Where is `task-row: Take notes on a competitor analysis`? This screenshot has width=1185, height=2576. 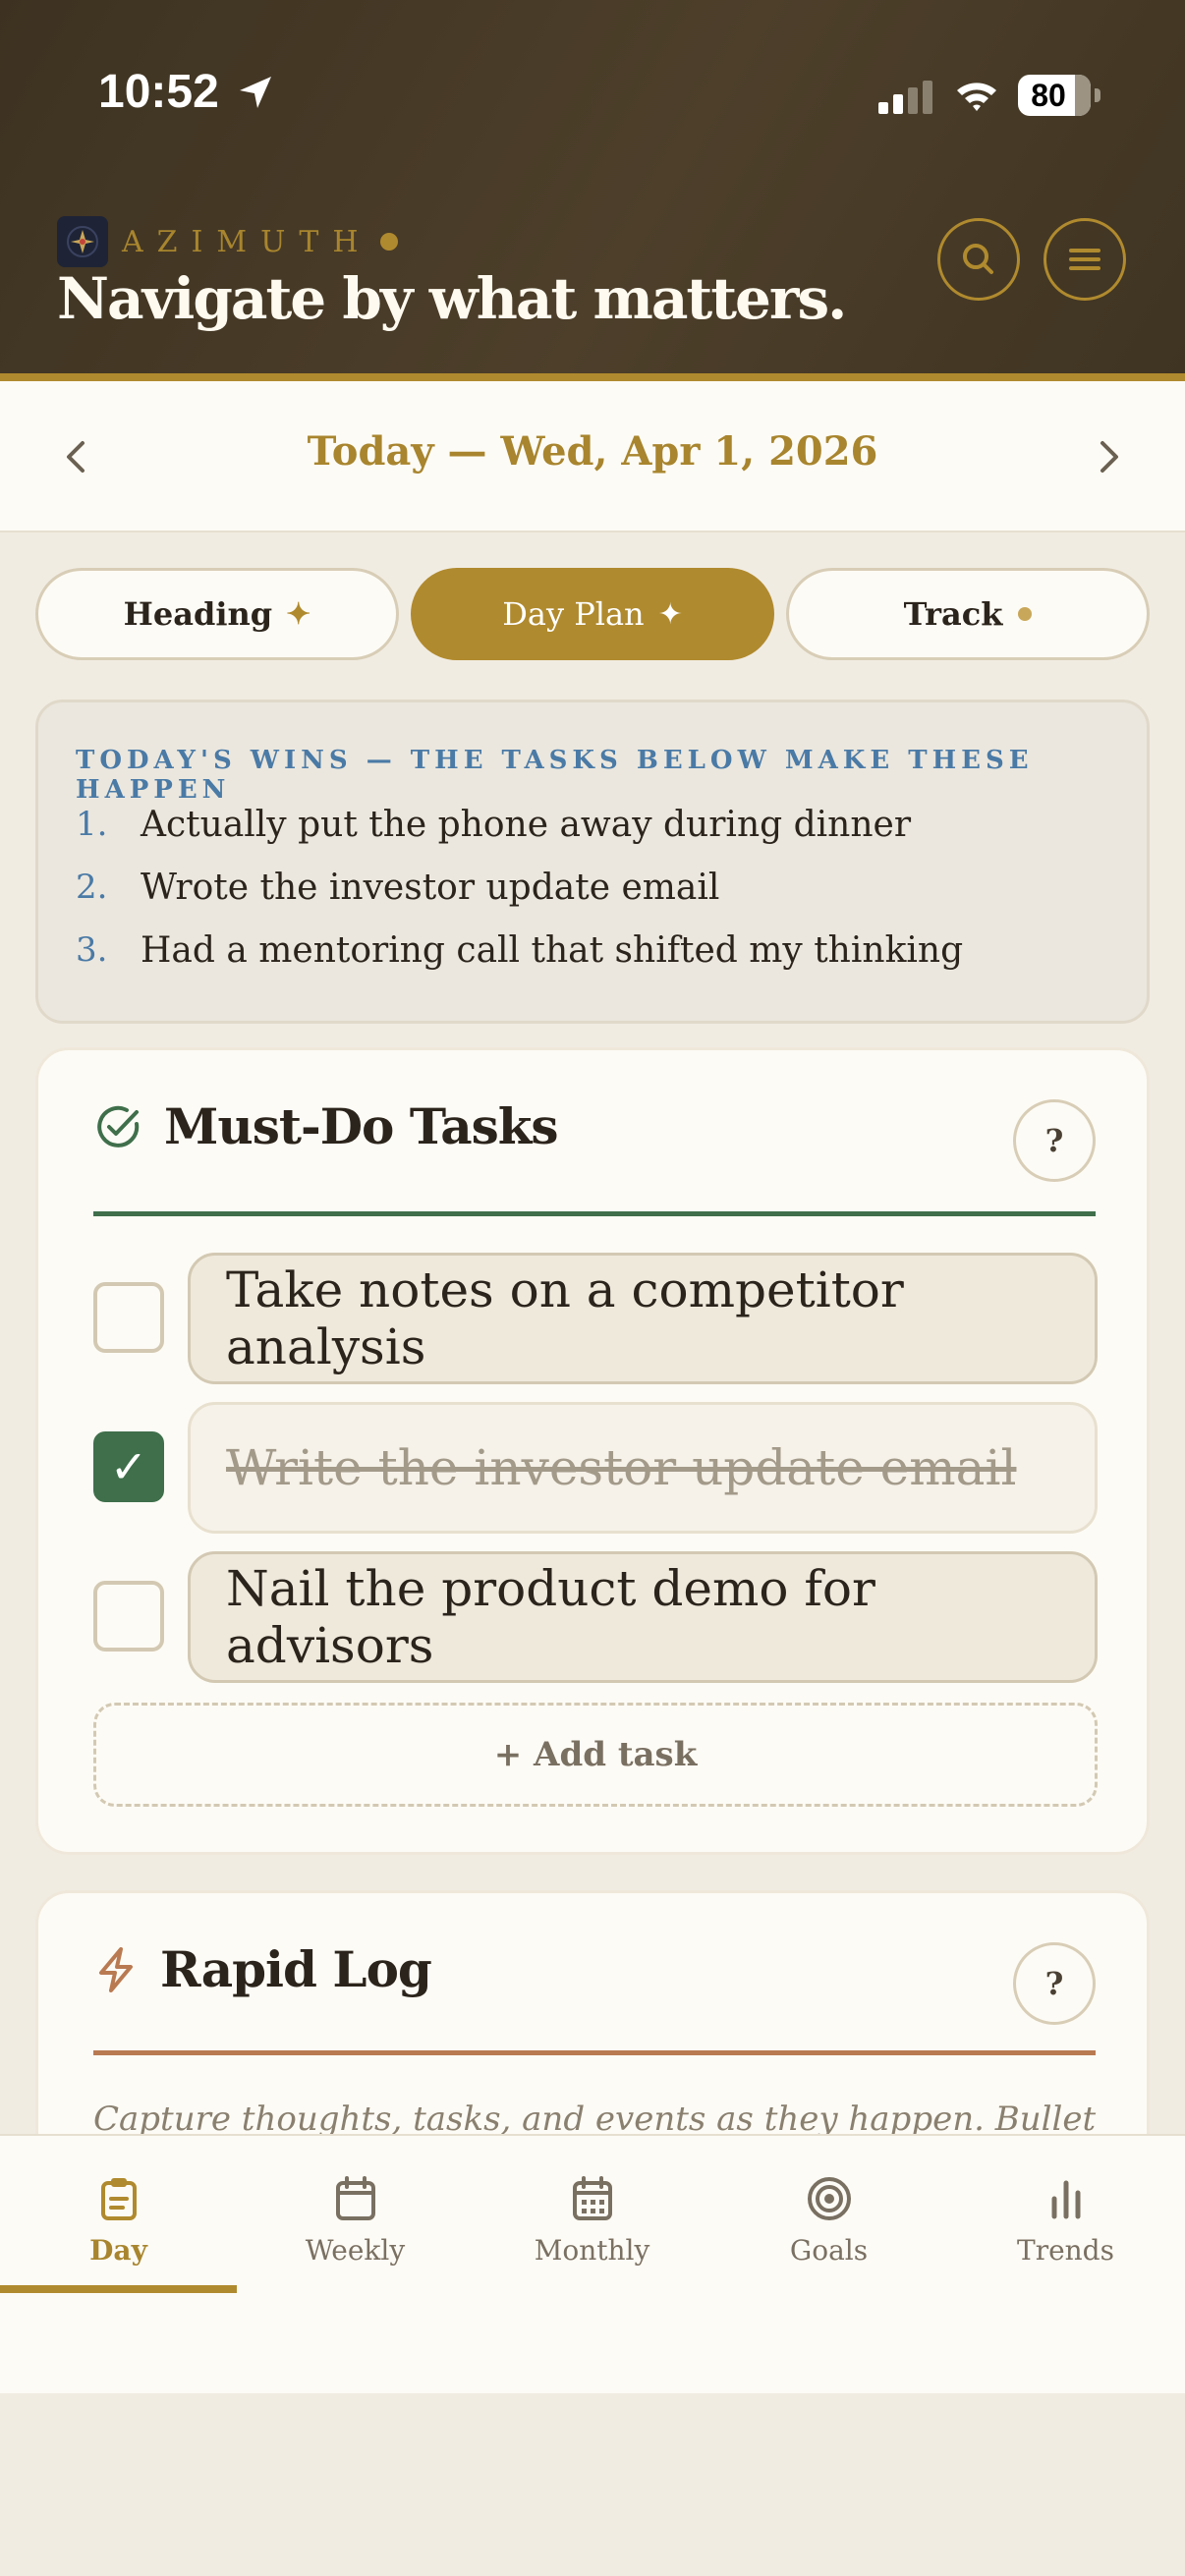 task-row: Take notes on a competitor analysis is located at coordinates (596, 1318).